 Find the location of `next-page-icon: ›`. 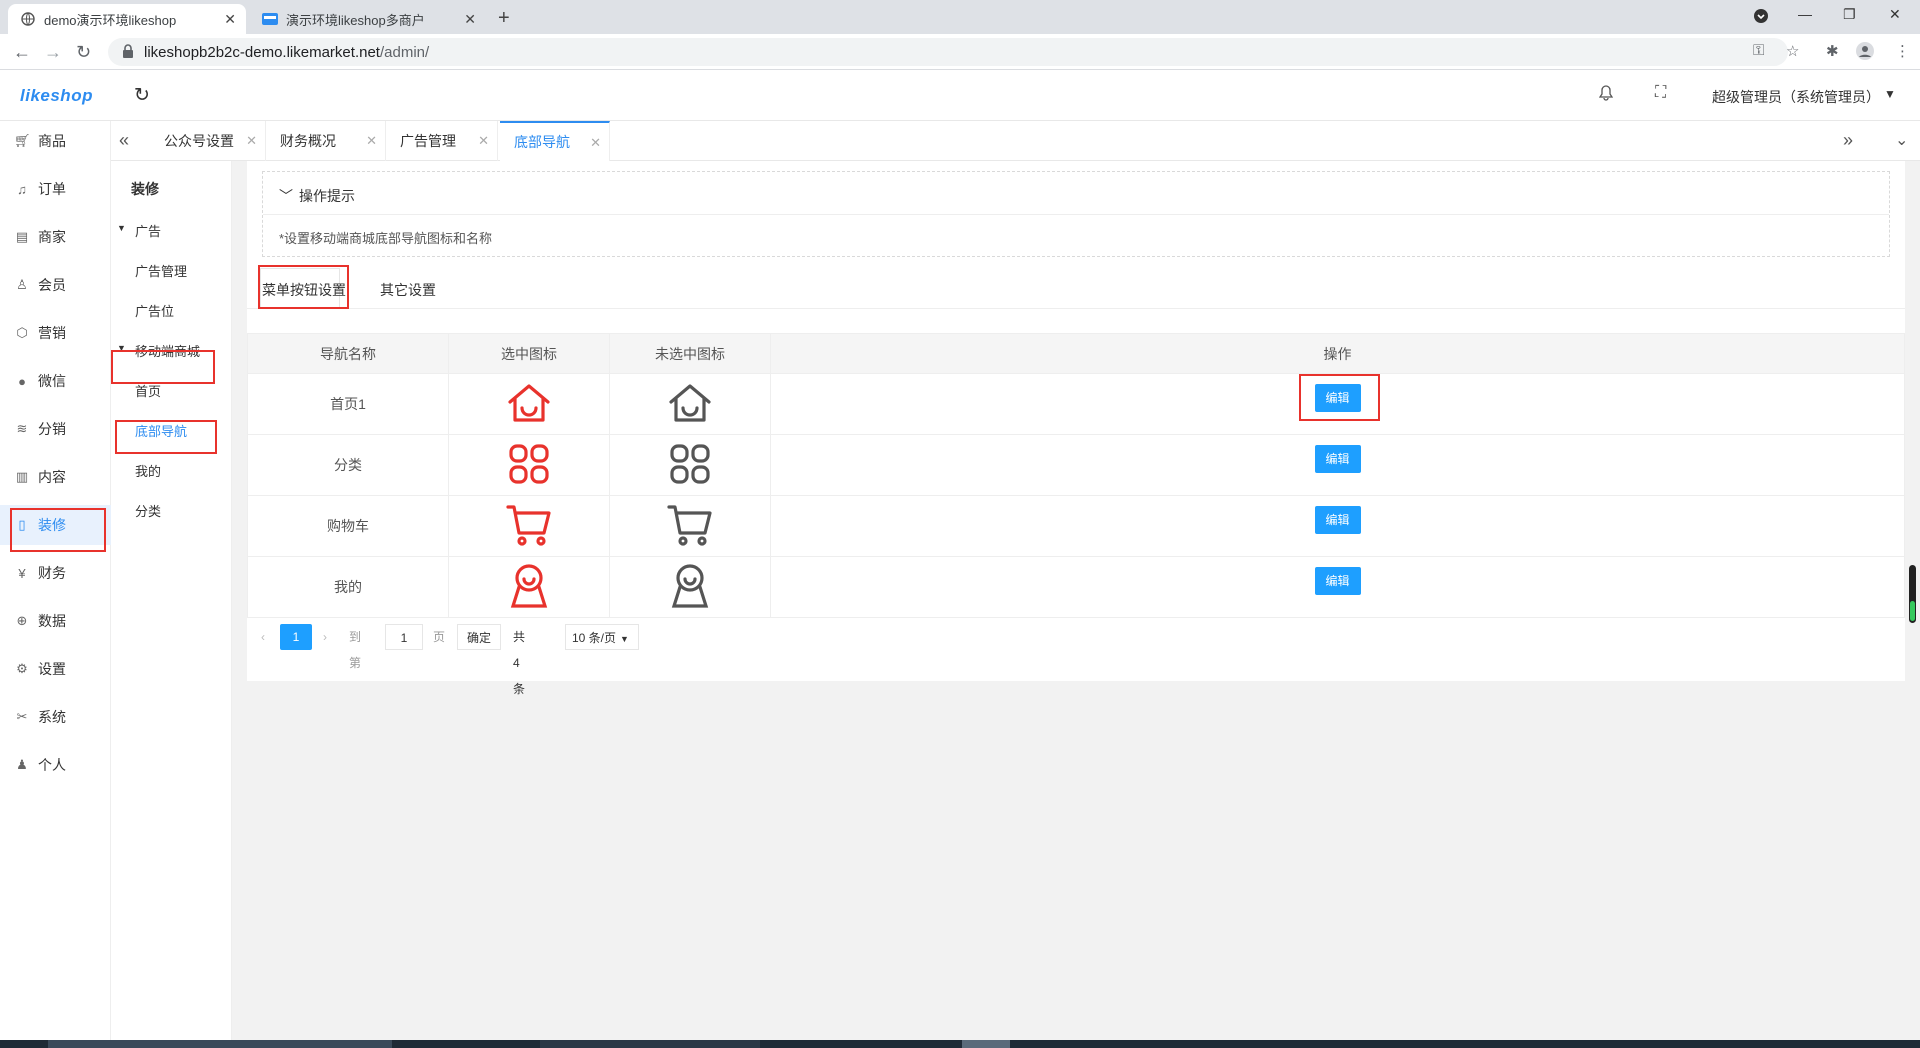

next-page-icon: › is located at coordinates (325, 637).